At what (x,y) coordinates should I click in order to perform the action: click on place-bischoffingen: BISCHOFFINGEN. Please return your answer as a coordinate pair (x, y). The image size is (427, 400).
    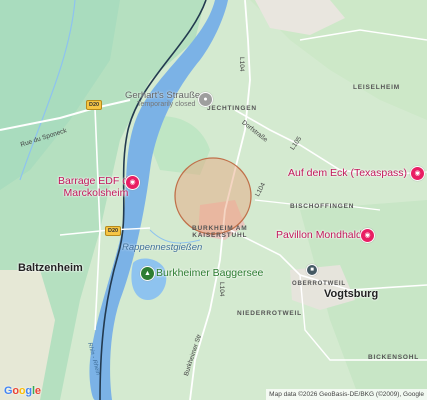
    Looking at the image, I should click on (322, 206).